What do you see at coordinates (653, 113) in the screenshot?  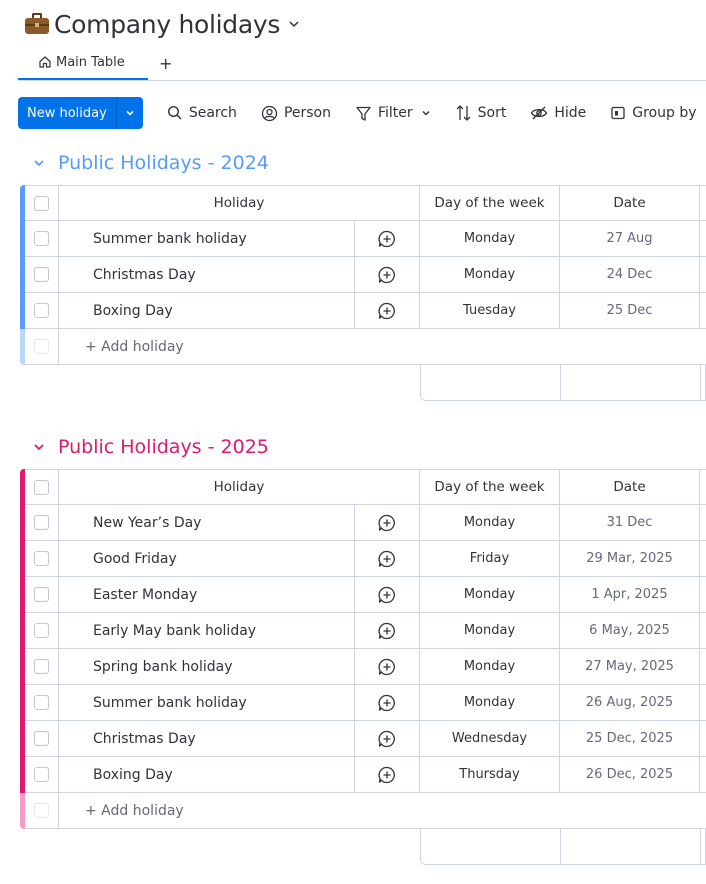 I see `group-by-button: Group by` at bounding box center [653, 113].